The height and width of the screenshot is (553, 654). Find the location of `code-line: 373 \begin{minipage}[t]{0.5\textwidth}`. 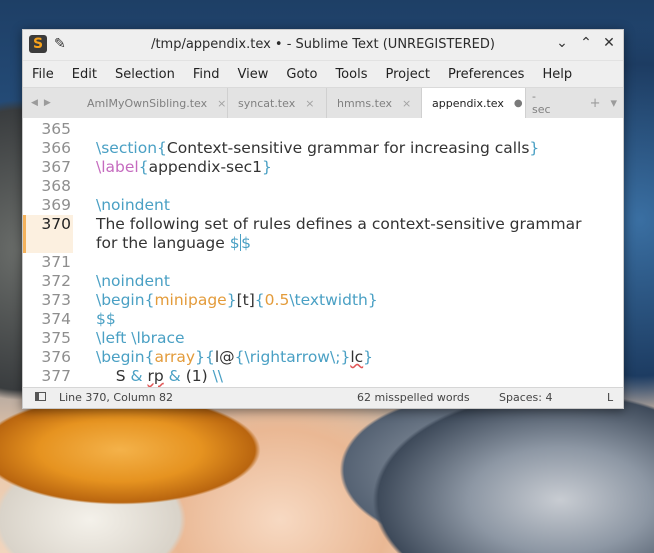

code-line: 373 \begin{minipage}[t]{0.5\textwidth} is located at coordinates (323, 300).